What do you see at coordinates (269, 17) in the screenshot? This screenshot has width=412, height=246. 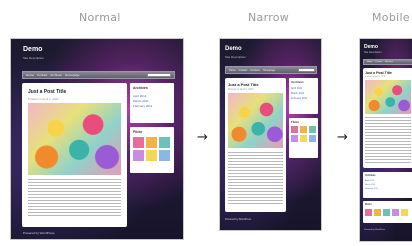 I see `heading-narrow: Narrow` at bounding box center [269, 17].